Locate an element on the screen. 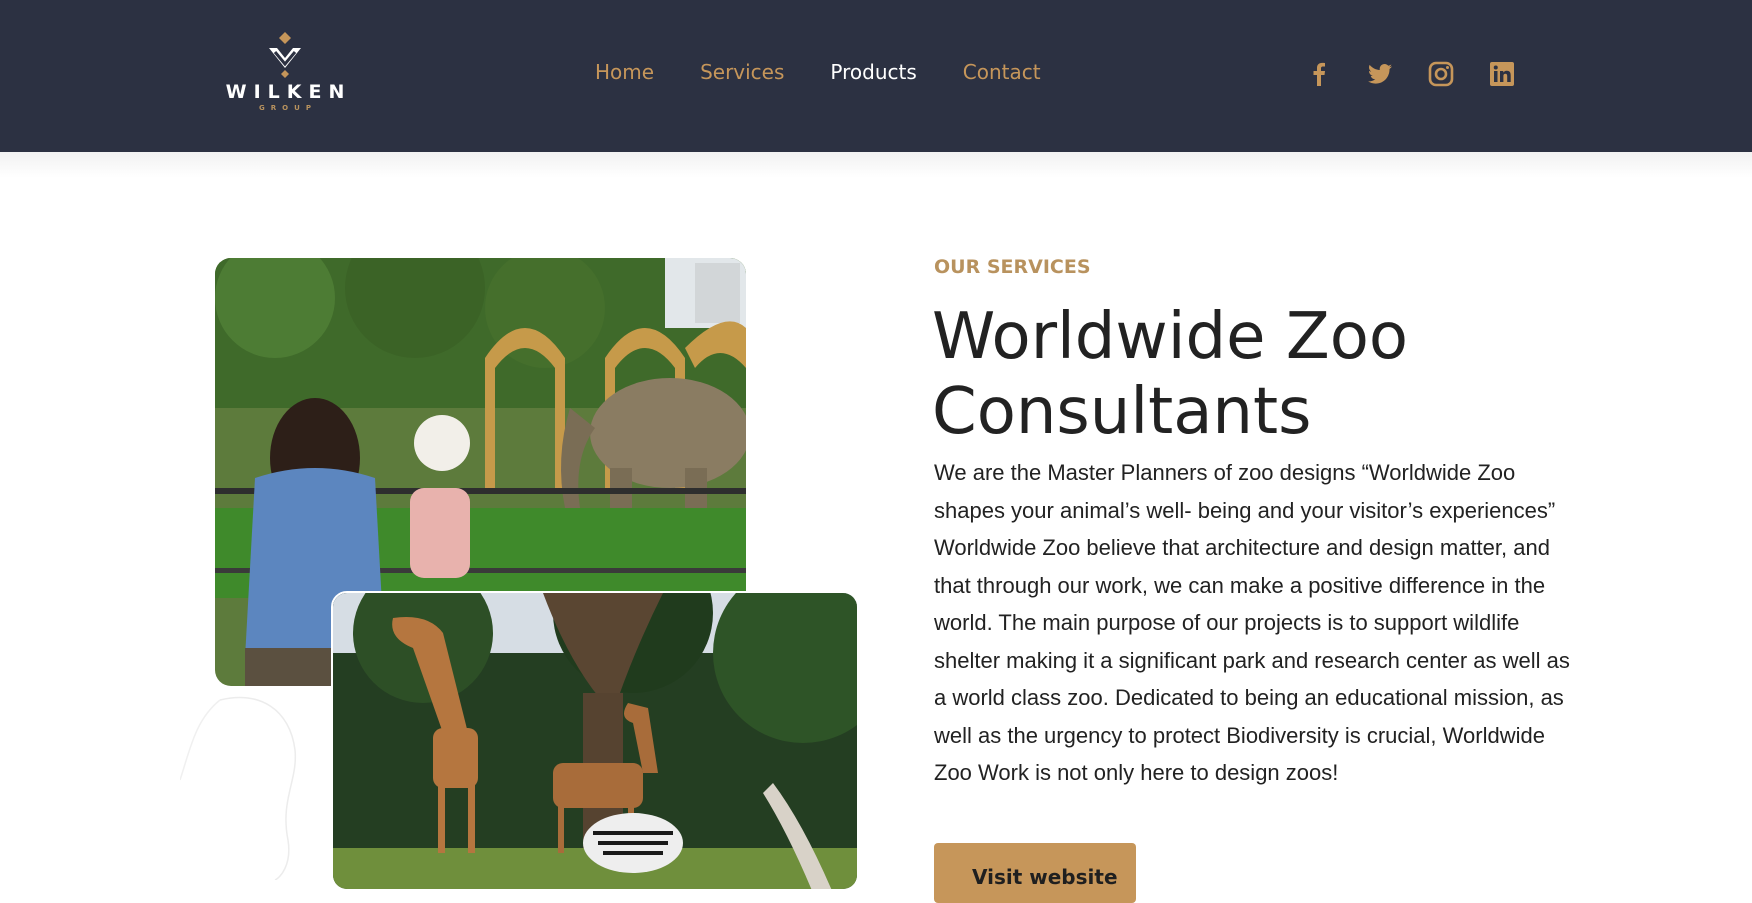  twitter-icon is located at coordinates (1380, 74).